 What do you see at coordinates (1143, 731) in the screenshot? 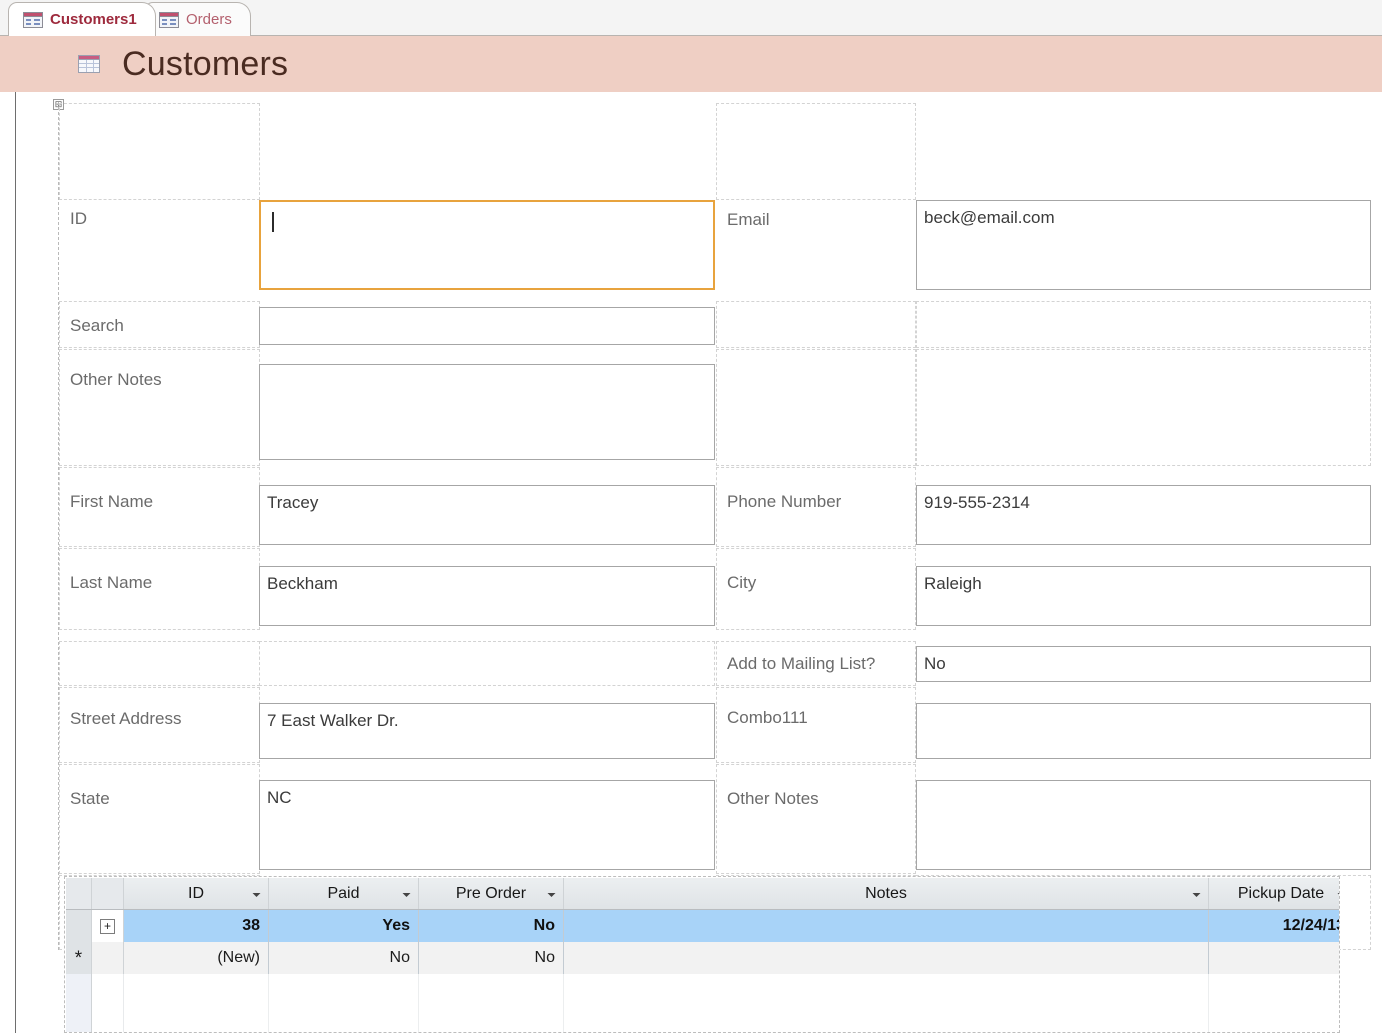
I see `combo111-combobox` at bounding box center [1143, 731].